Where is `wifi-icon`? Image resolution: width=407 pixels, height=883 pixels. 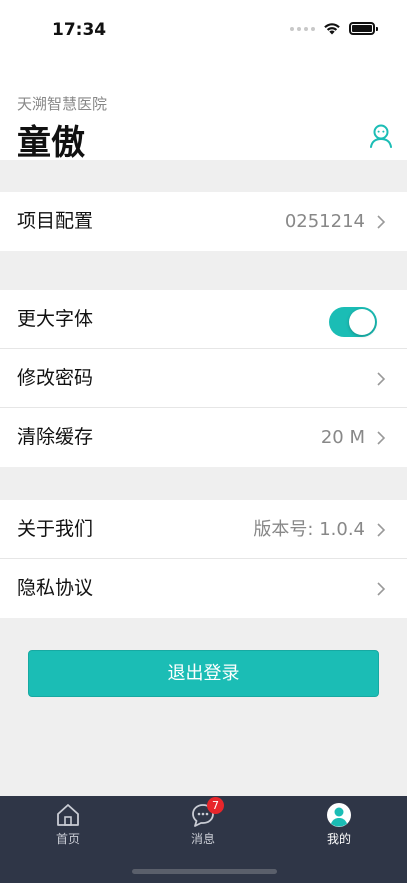
wifi-icon is located at coordinates (332, 29).